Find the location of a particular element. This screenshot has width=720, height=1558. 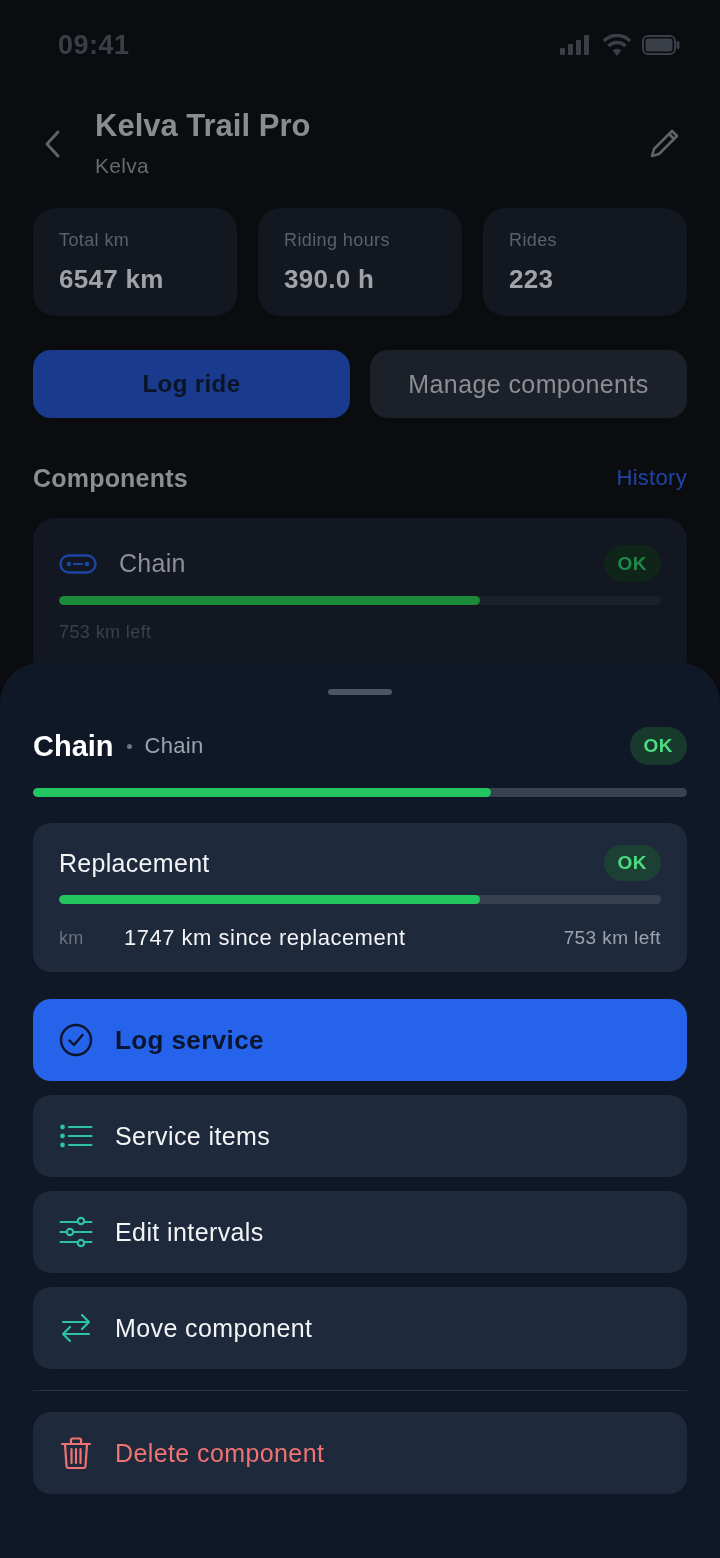

stat-label: Total km is located at coordinates (94, 240).